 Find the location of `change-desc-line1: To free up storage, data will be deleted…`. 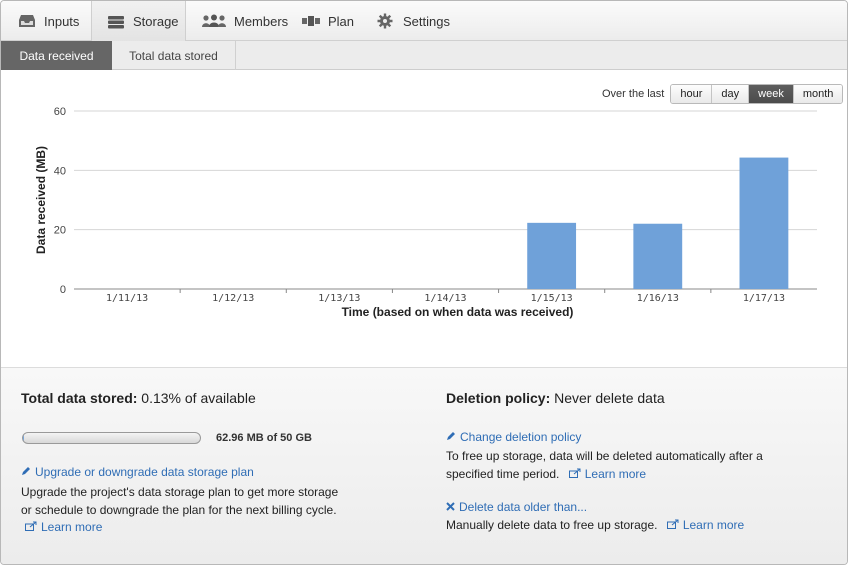

change-desc-line1: To free up storage, data will be deleted… is located at coordinates (604, 456).